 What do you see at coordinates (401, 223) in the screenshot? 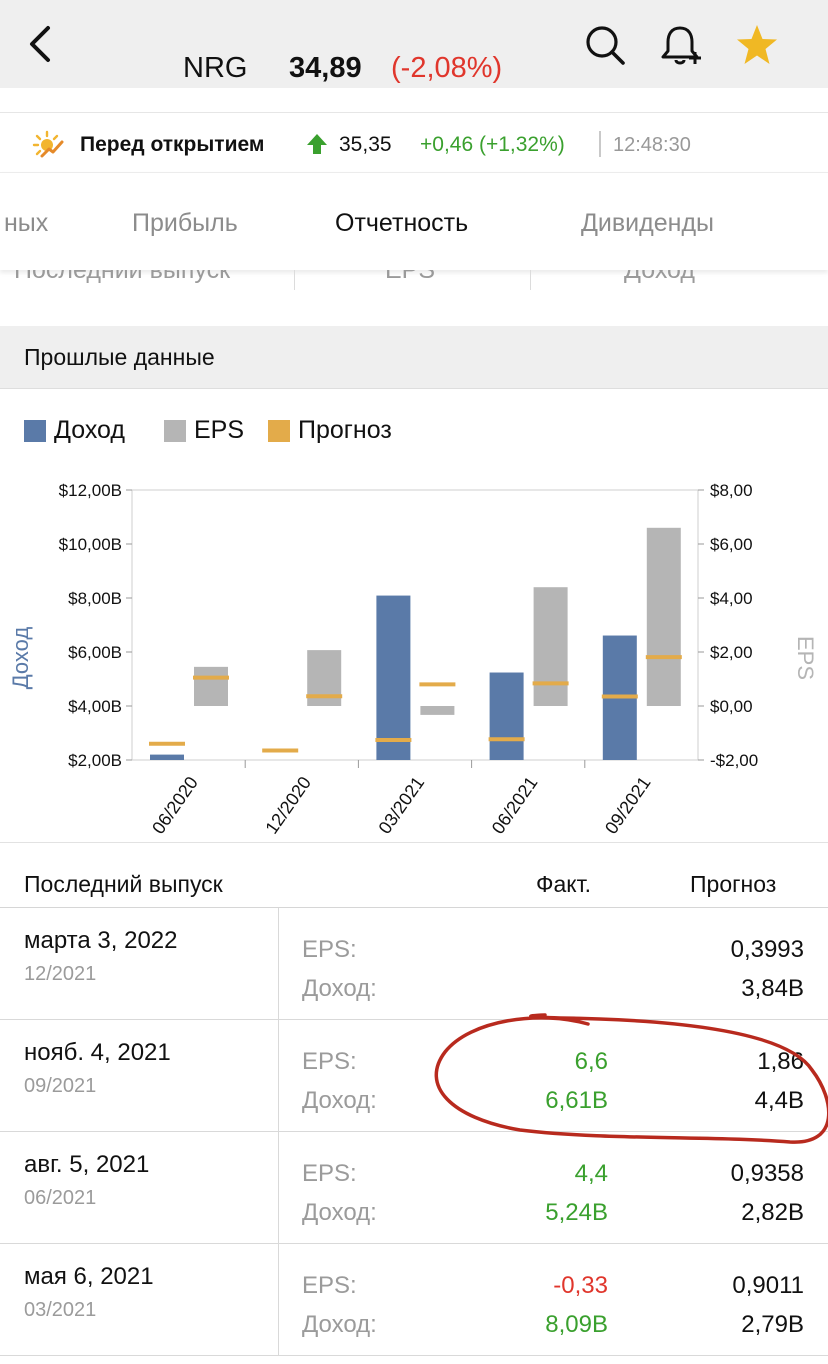
I see `tab-earnings: Отчетность` at bounding box center [401, 223].